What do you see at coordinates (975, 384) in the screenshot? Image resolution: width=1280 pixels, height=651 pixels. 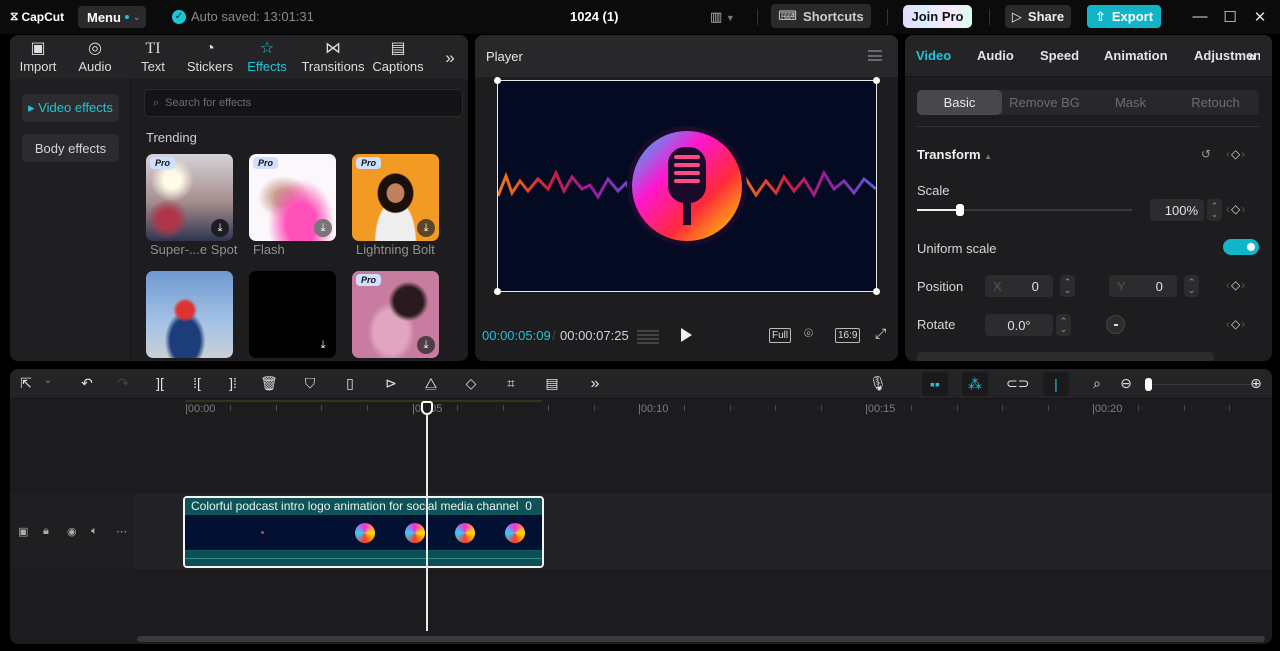 I see `auto-snap-icon: ⁂` at bounding box center [975, 384].